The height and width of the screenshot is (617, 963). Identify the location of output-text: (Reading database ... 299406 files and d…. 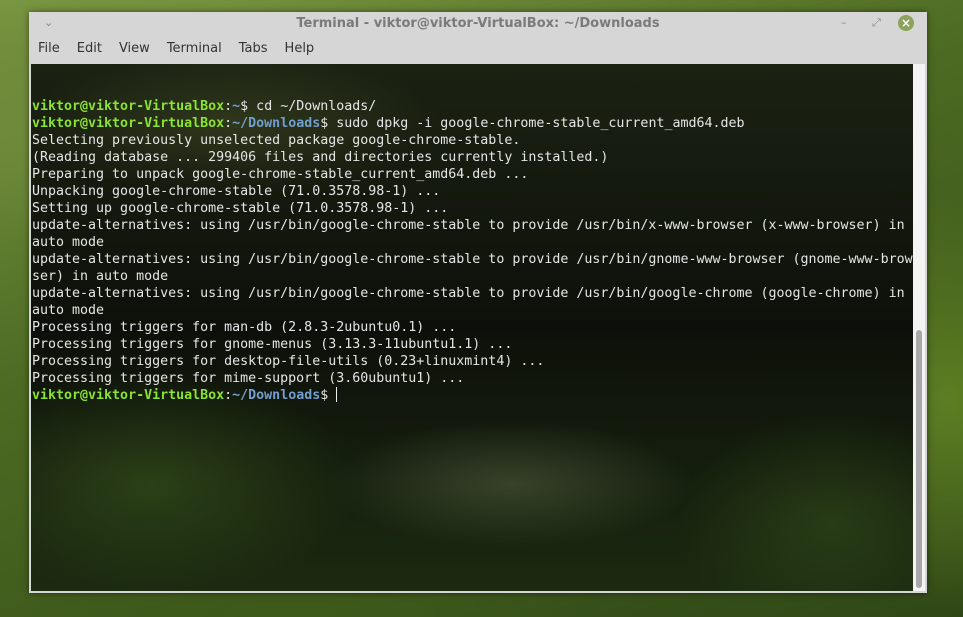
(320, 157).